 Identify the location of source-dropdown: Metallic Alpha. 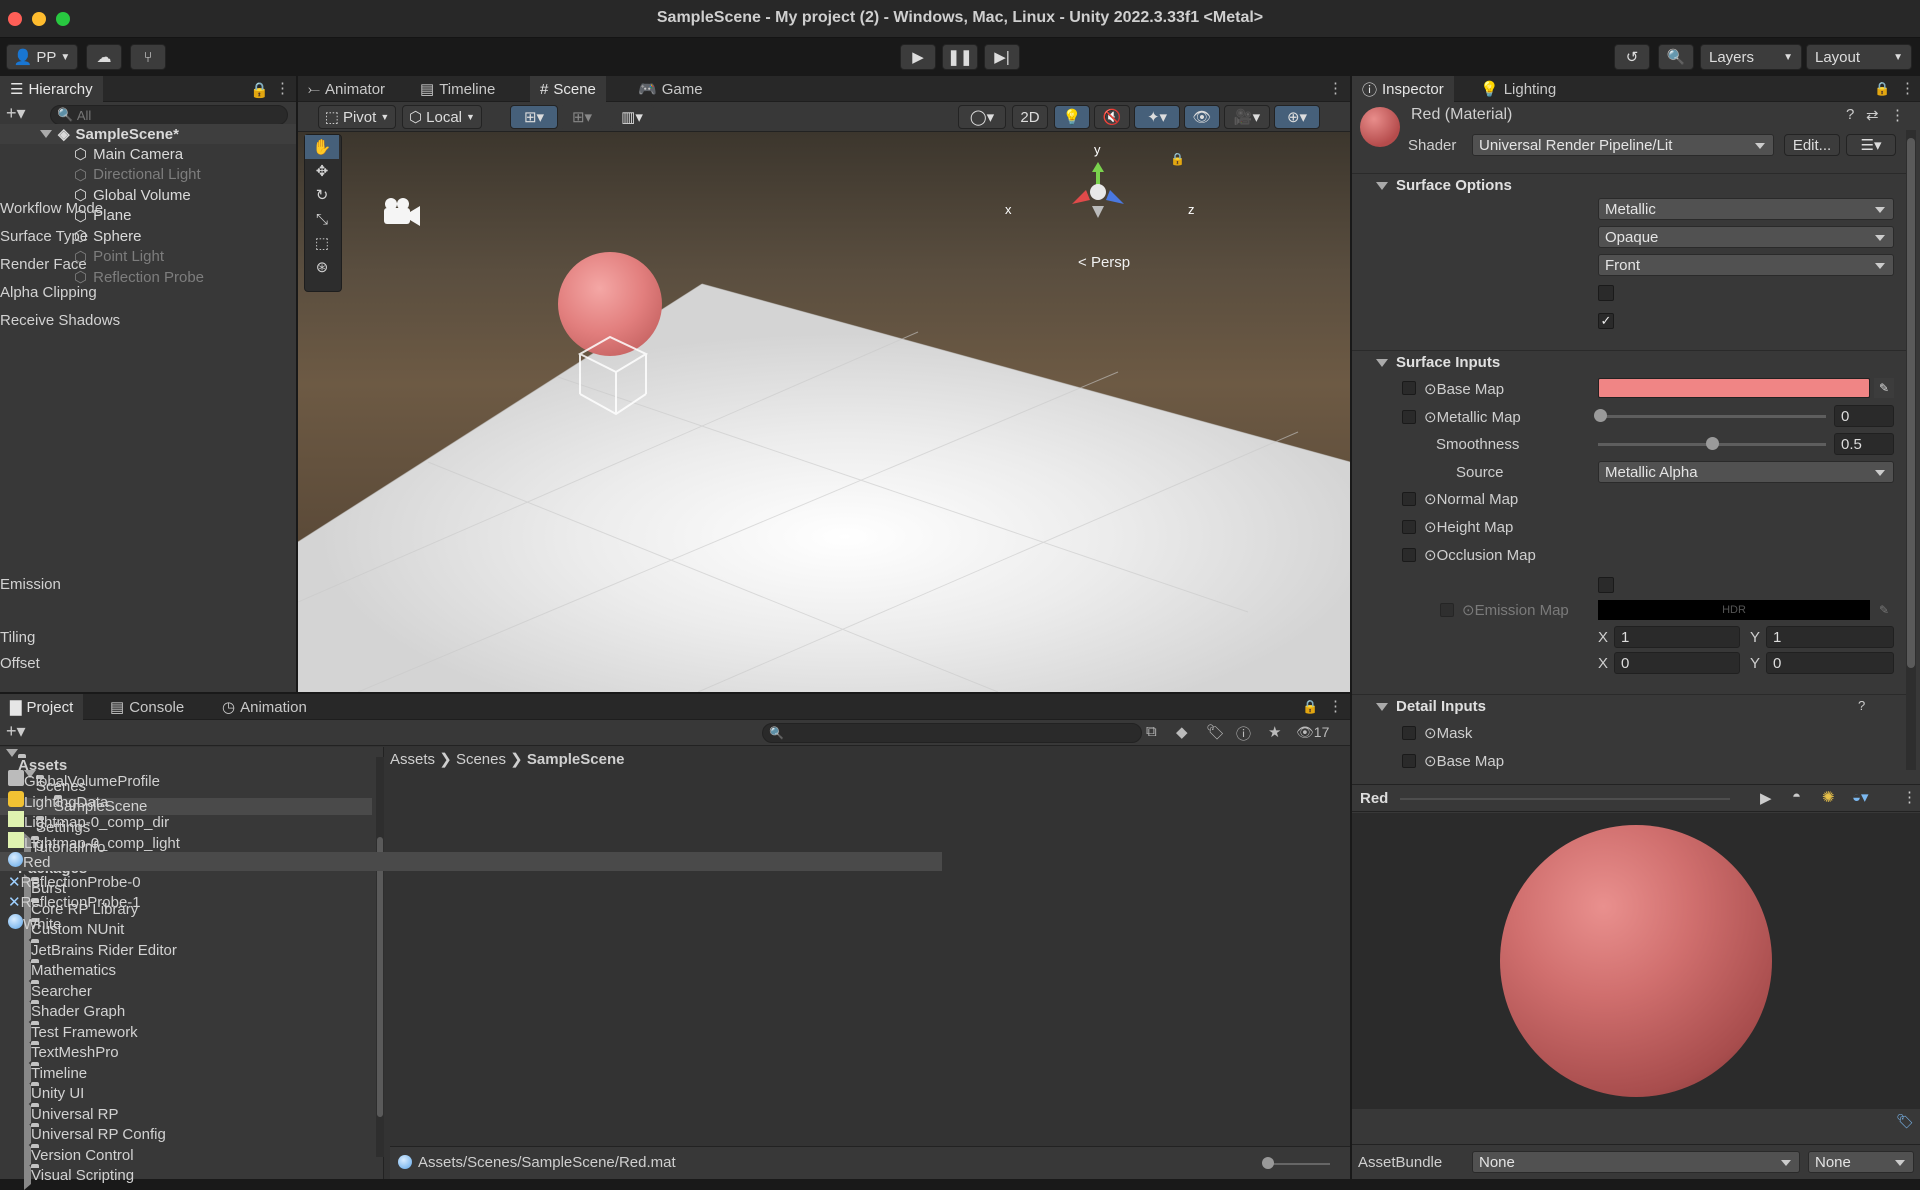
(1746, 472).